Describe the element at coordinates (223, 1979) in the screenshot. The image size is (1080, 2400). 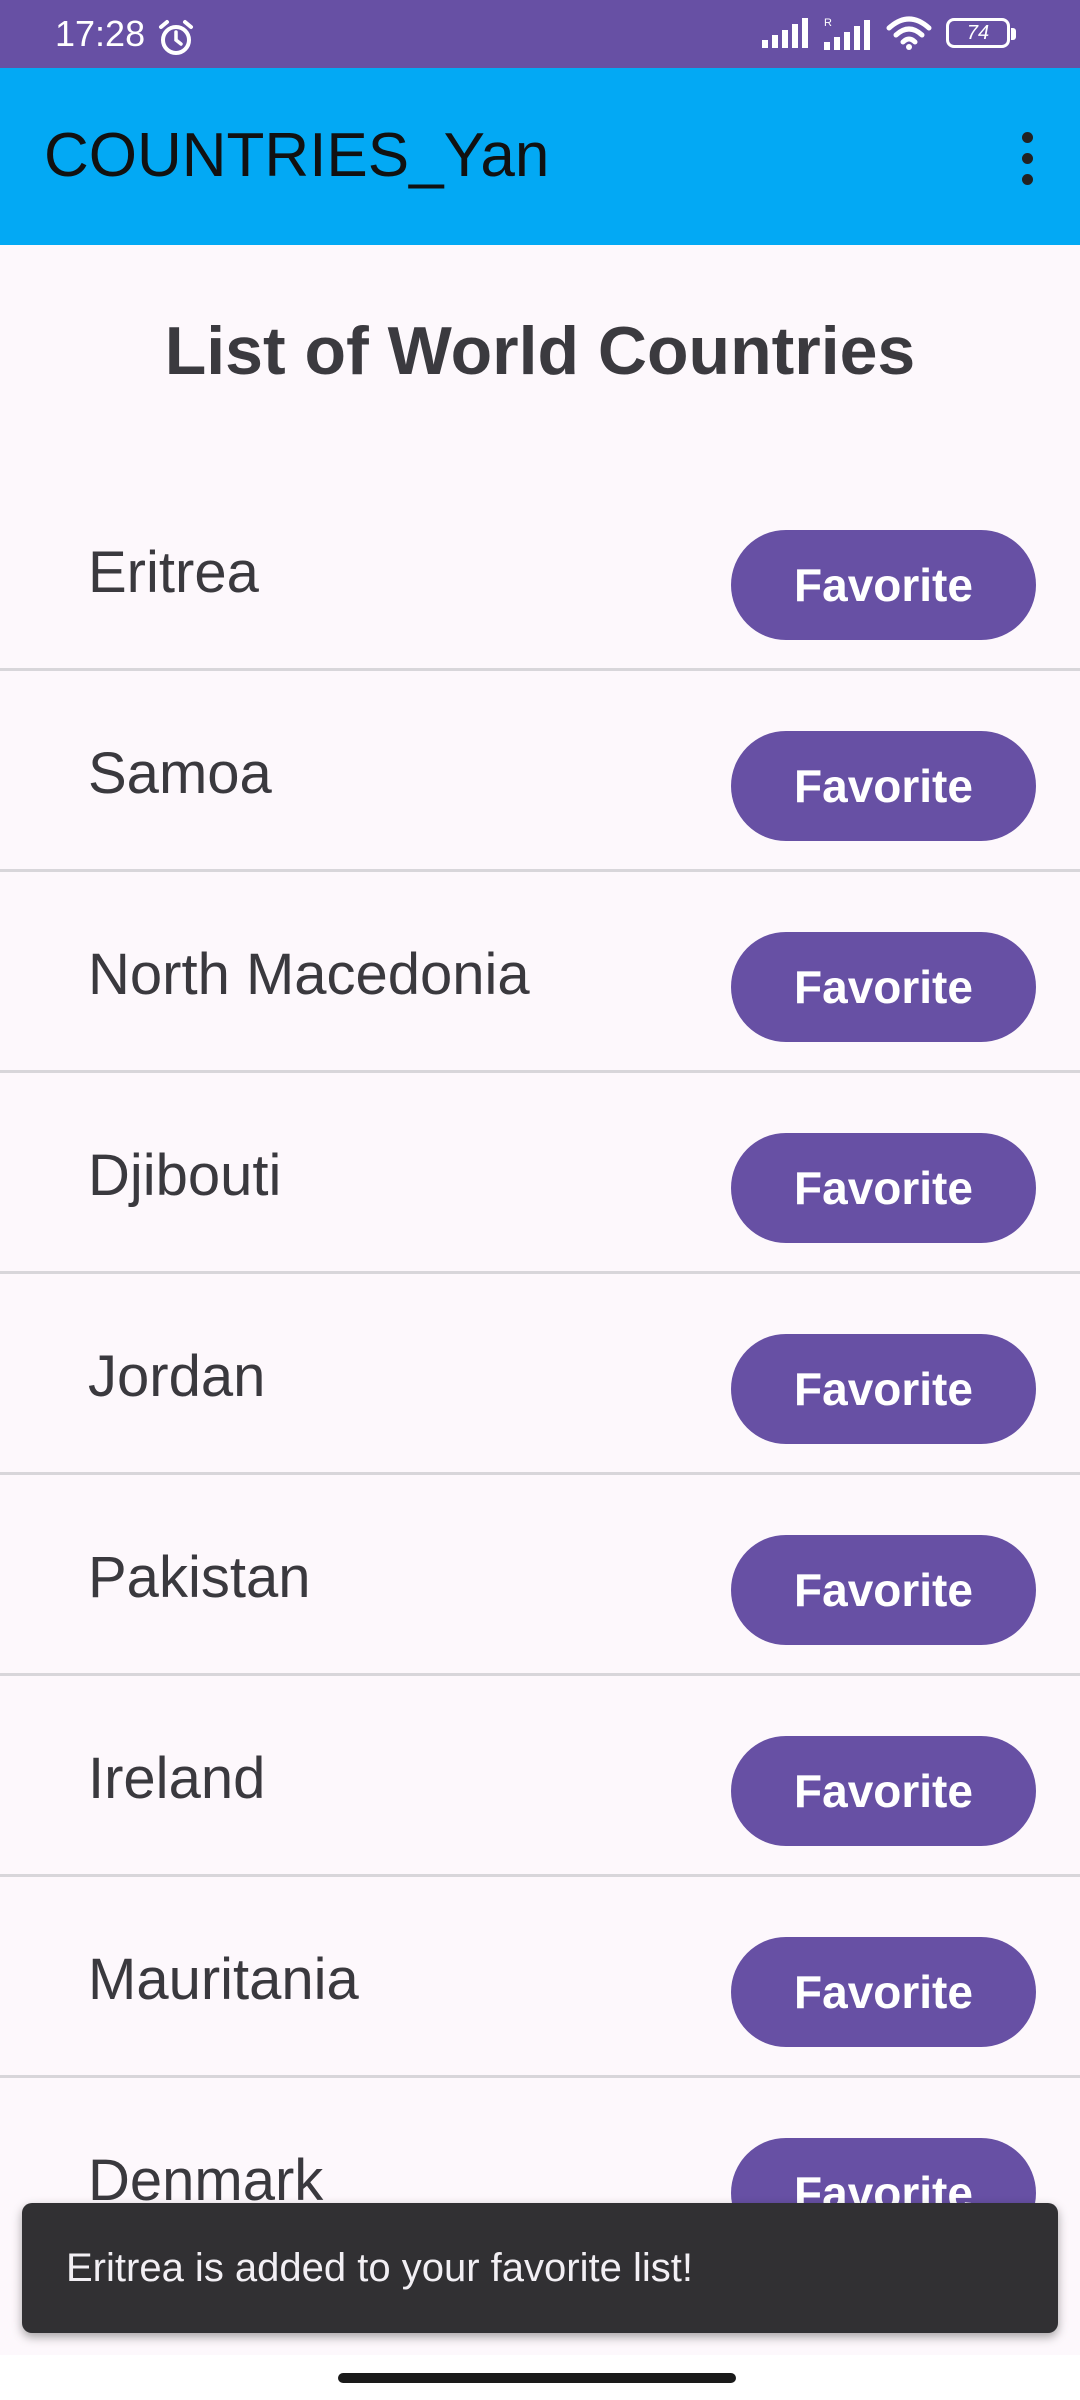
I see `country-name: Mauritania` at that location.